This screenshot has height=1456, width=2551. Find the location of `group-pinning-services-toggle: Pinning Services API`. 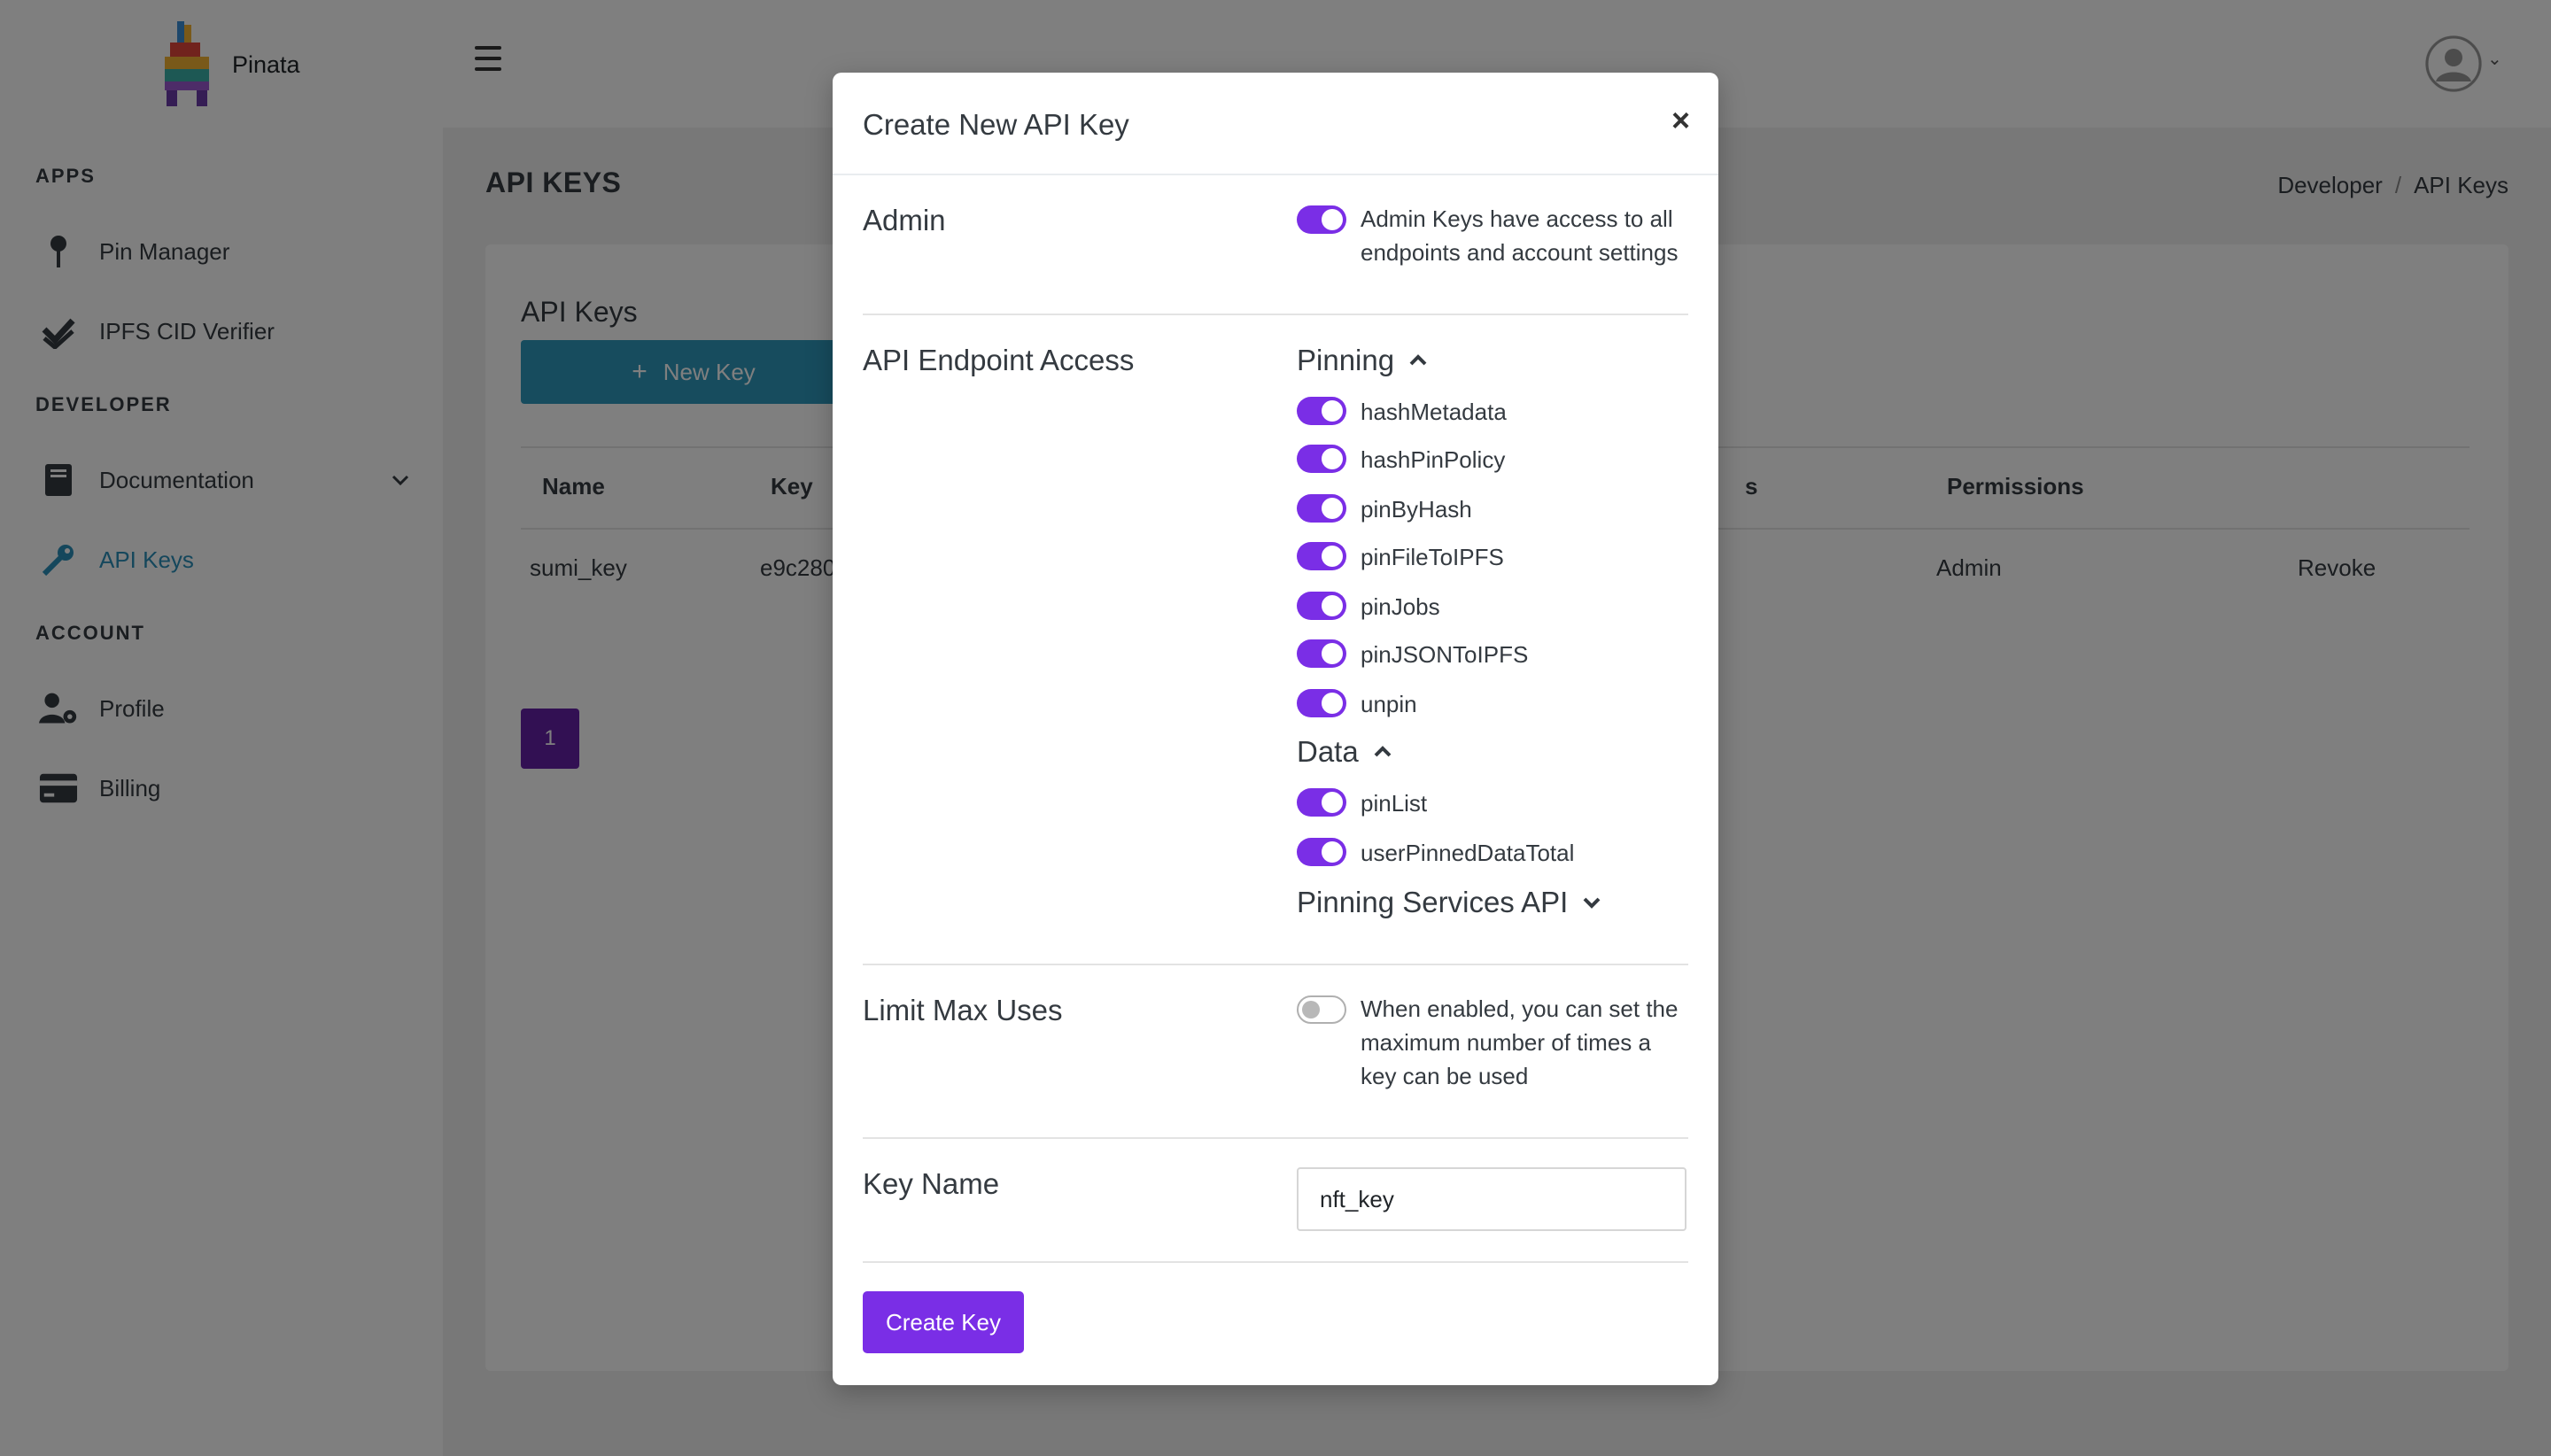

group-pinning-services-toggle: Pinning Services API is located at coordinates (1449, 902).